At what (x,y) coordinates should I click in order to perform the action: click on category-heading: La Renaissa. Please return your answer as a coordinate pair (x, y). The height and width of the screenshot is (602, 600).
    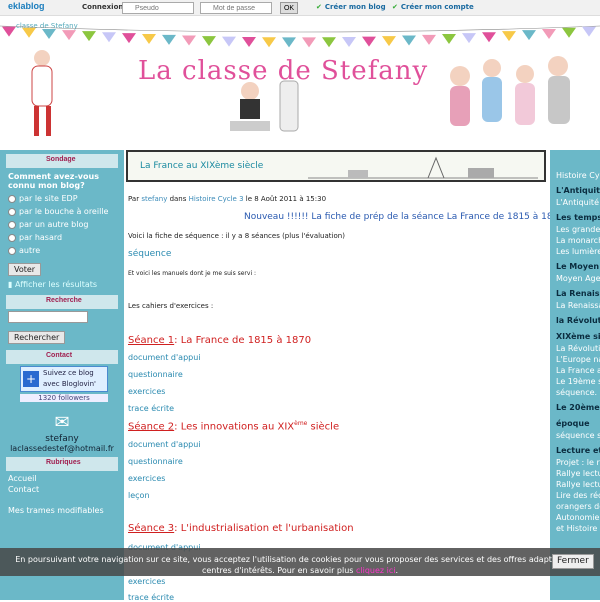
    Looking at the image, I should click on (578, 293).